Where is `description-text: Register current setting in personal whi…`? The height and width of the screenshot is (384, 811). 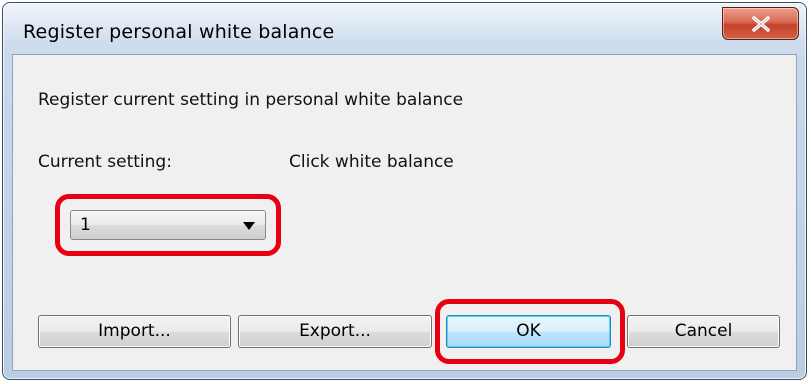
description-text: Register current setting in personal whi… is located at coordinates (251, 100).